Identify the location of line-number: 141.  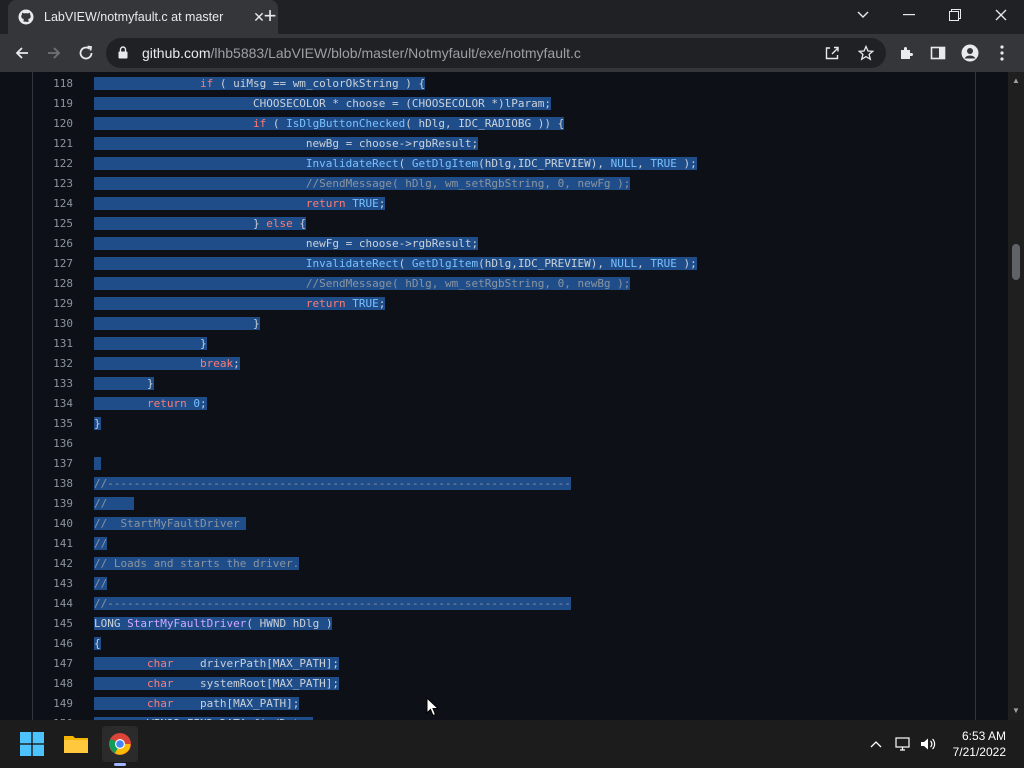
(53, 544).